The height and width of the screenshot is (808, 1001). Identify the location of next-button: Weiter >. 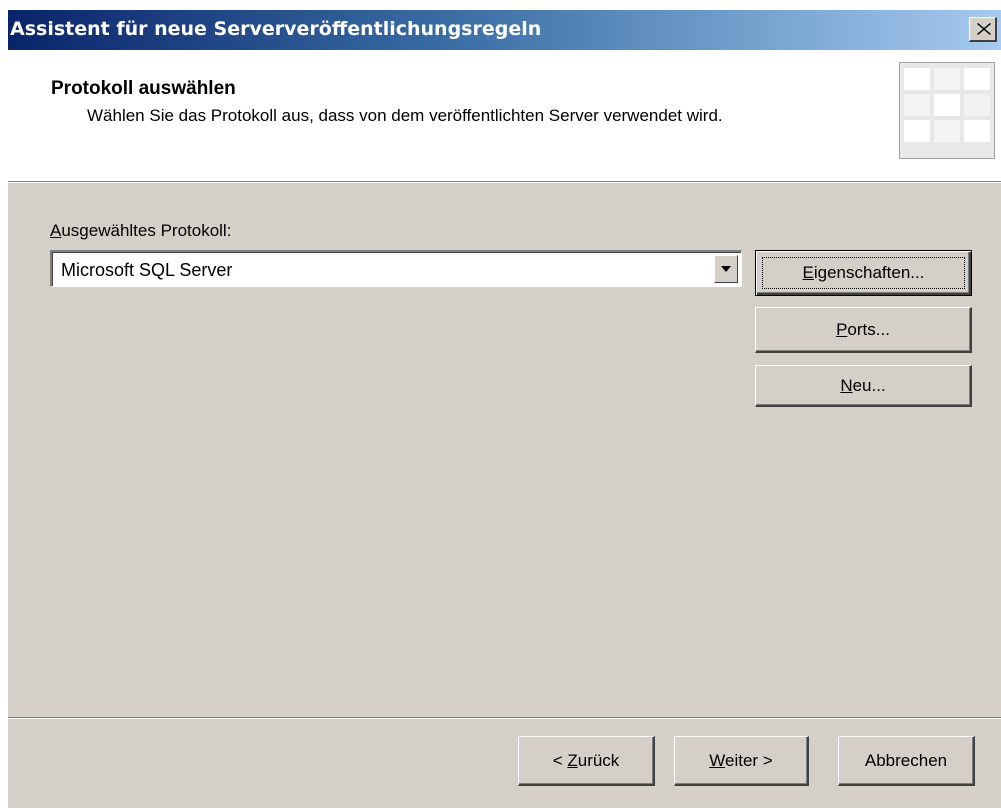
(741, 761).